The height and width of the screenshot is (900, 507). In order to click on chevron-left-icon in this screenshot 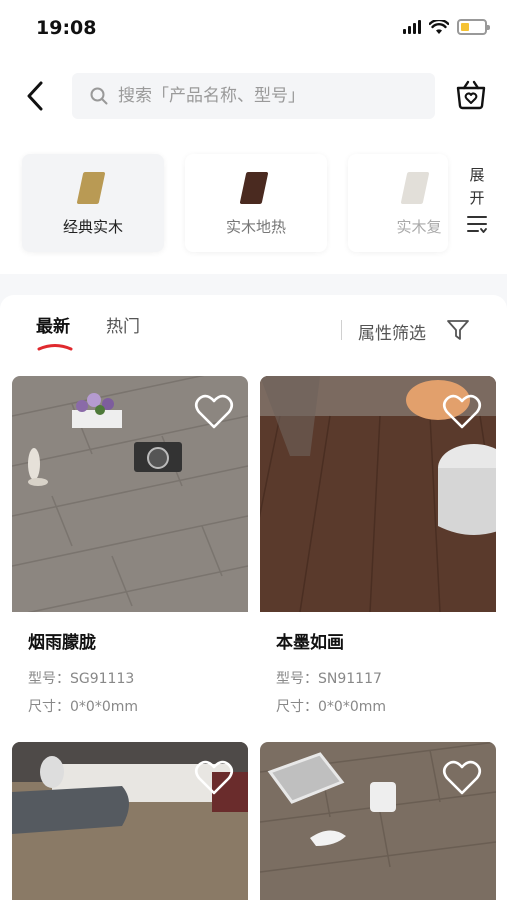, I will do `click(35, 96)`.